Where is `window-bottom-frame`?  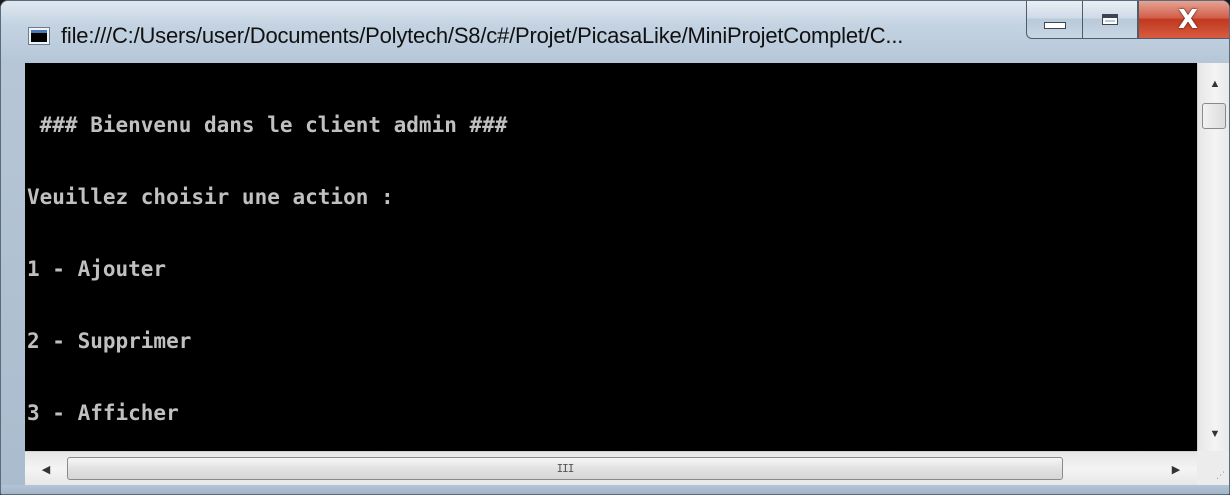 window-bottom-frame is located at coordinates (615, 489).